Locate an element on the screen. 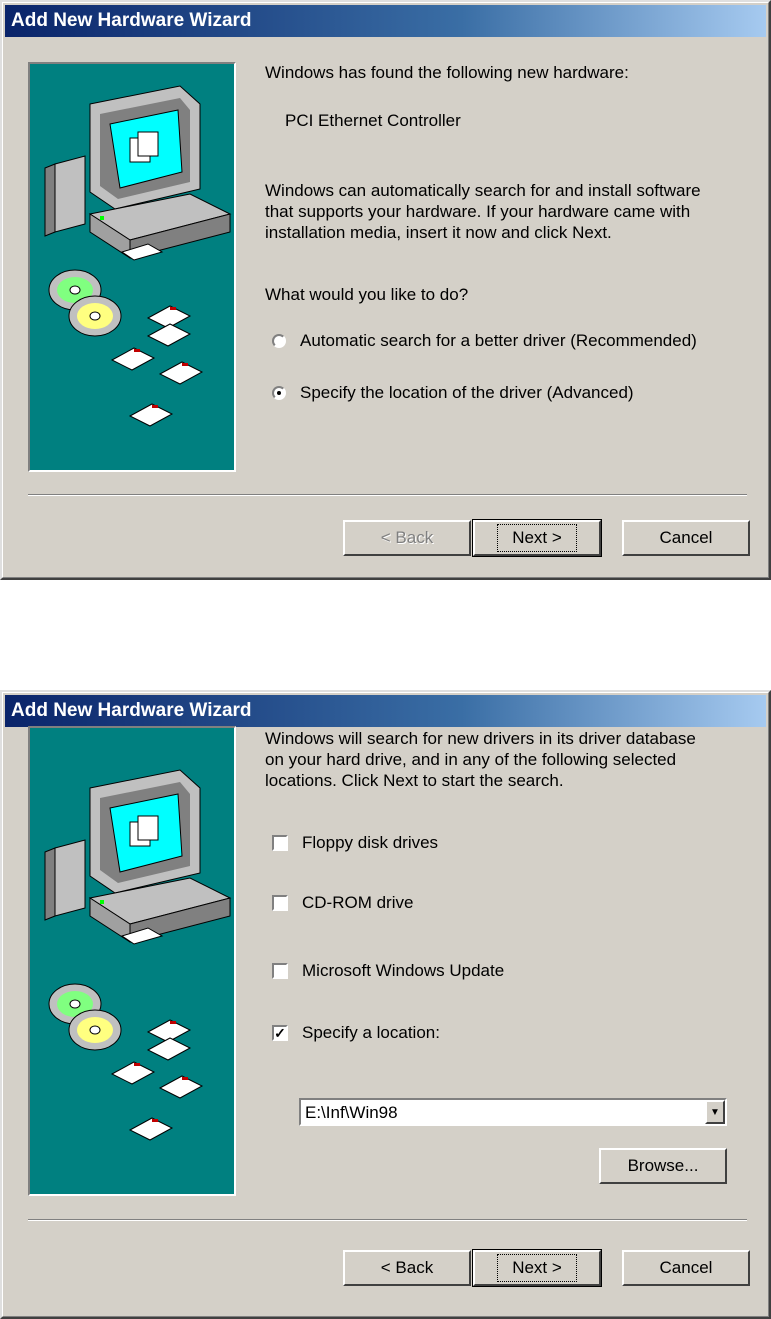  checkbox-windows-update: Microsoft Windows Update is located at coordinates (388, 971).